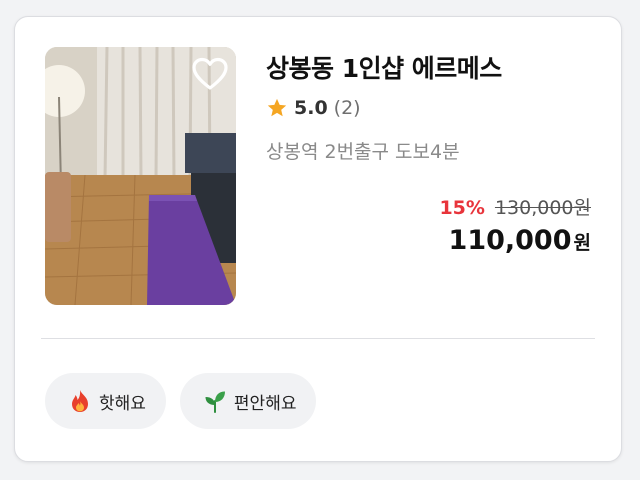  What do you see at coordinates (80, 401) in the screenshot?
I see `fire-icon` at bounding box center [80, 401].